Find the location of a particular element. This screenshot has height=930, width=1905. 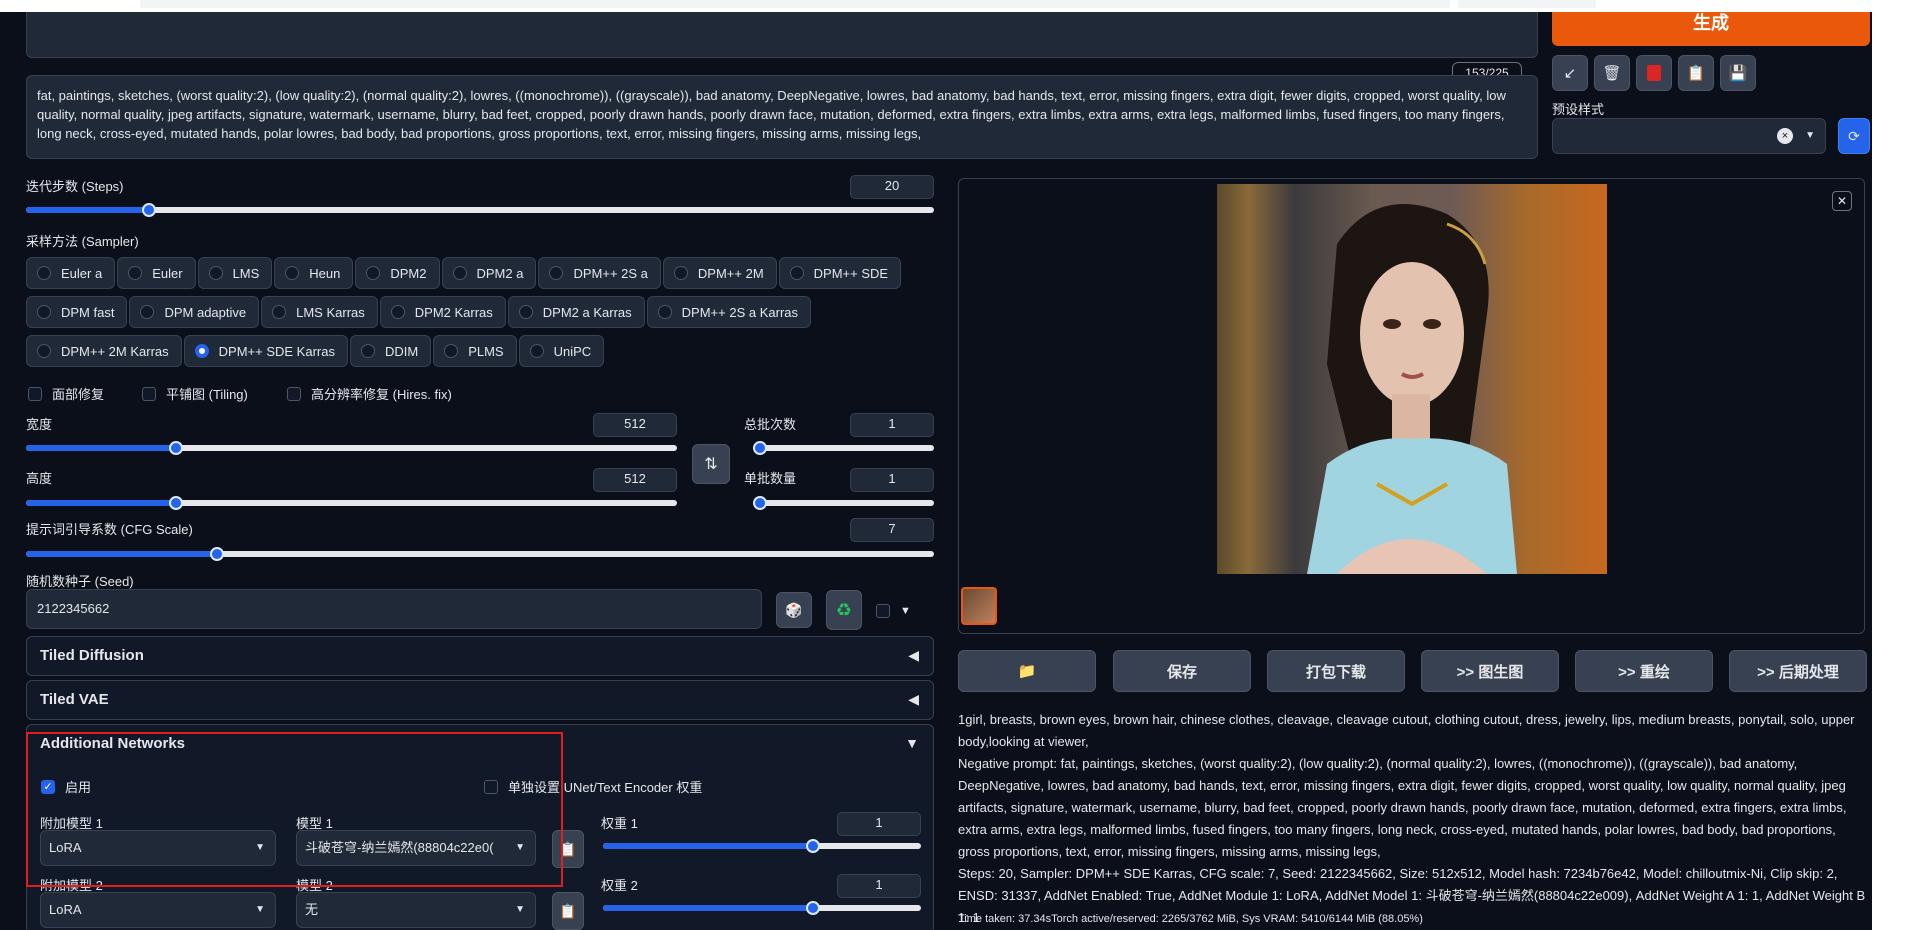

cfg-slider-thumb is located at coordinates (216, 554).